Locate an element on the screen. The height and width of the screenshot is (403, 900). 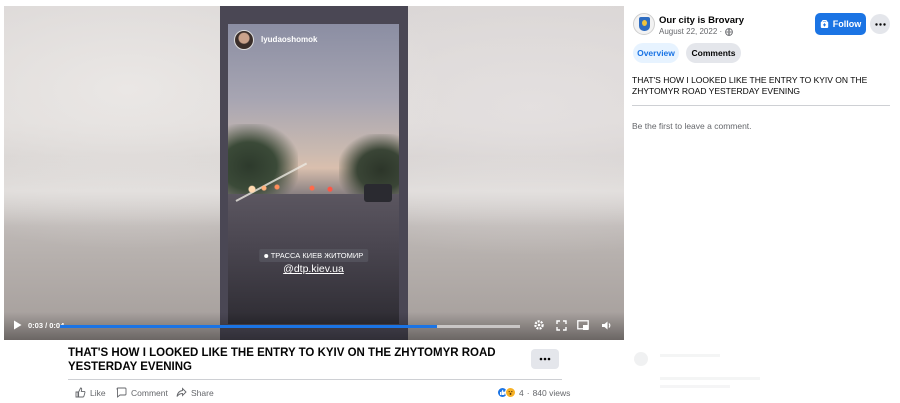
video-controls: 0:03 / 0:04 is located at coordinates (314, 326).